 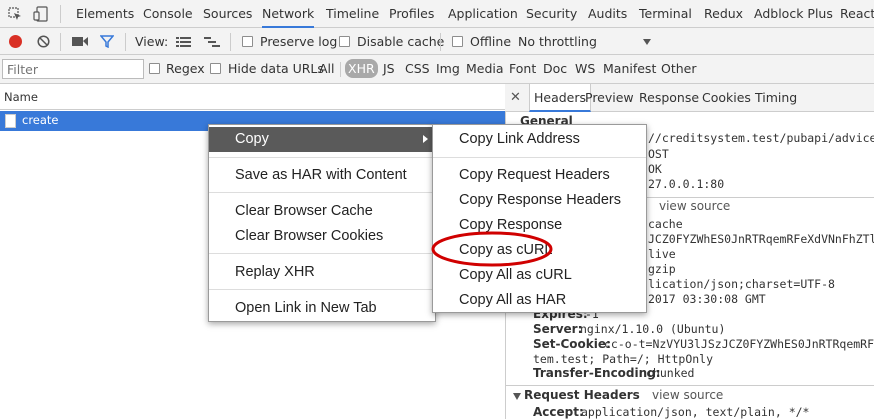 What do you see at coordinates (551, 14) in the screenshot?
I see `tab-security: Security` at bounding box center [551, 14].